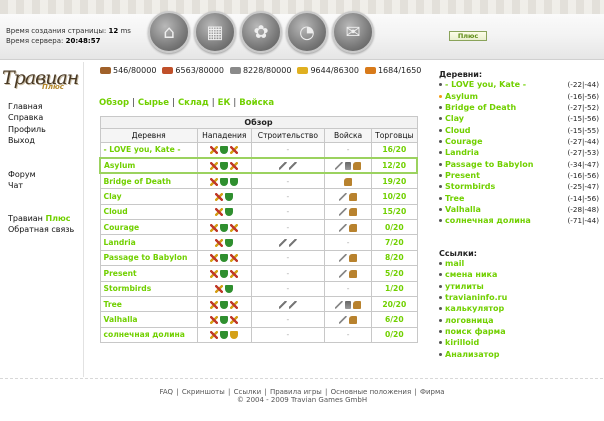 This screenshot has height=421, width=604. What do you see at coordinates (482, 84) in the screenshot?
I see `village-list-name: - LOVE you, Kate -` at bounding box center [482, 84].